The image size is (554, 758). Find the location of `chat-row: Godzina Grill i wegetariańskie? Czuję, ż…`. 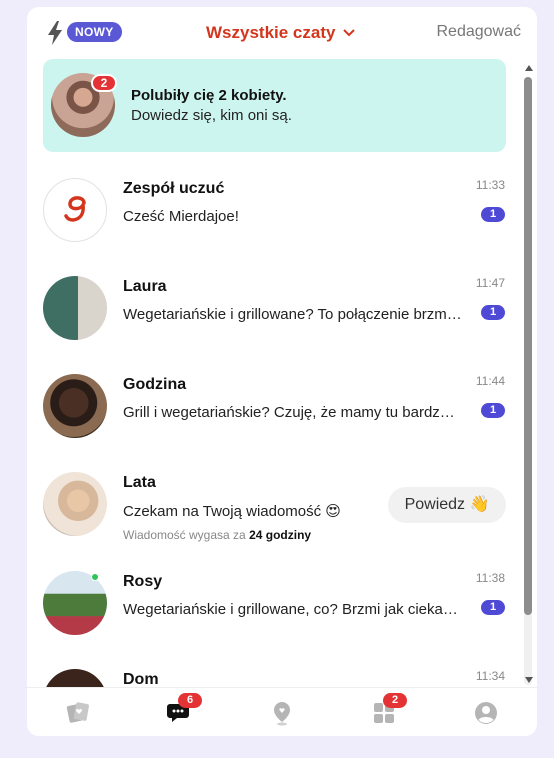

chat-row: Godzina Grill i wegetariańskie? Czuję, ż… is located at coordinates (272, 423).